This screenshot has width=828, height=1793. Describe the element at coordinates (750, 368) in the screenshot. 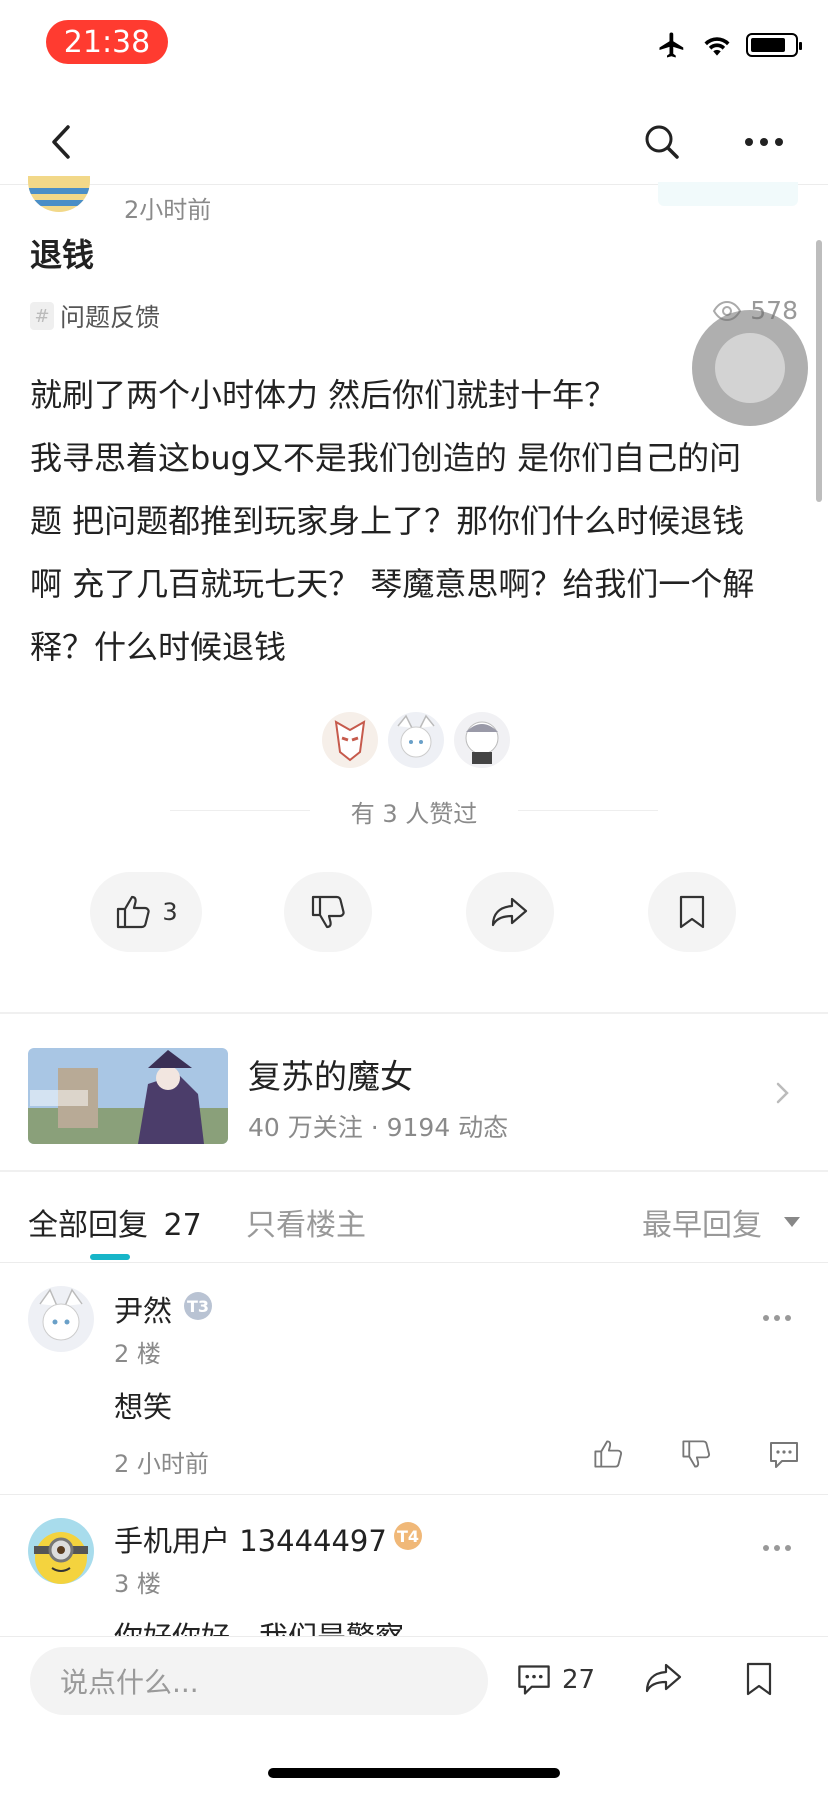

I see `assistive-touch-button` at that location.